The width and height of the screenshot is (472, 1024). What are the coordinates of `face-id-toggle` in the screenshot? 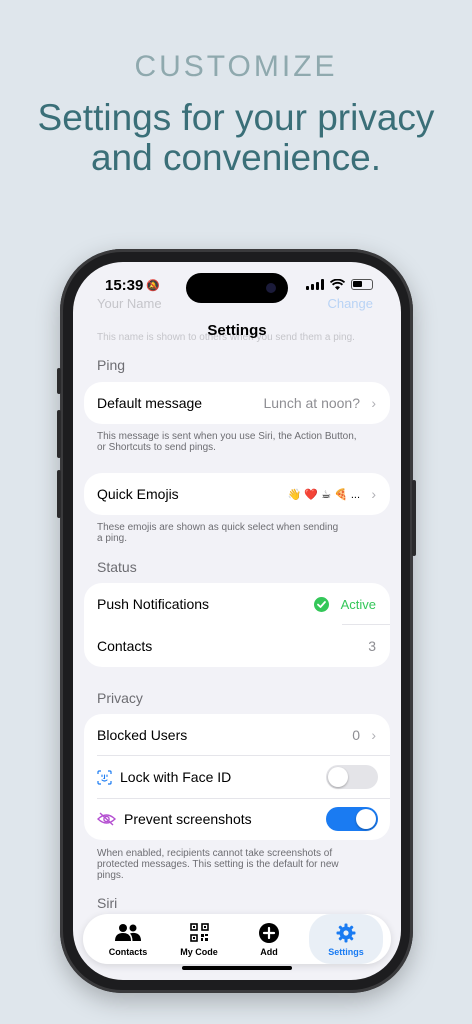 It's located at (352, 777).